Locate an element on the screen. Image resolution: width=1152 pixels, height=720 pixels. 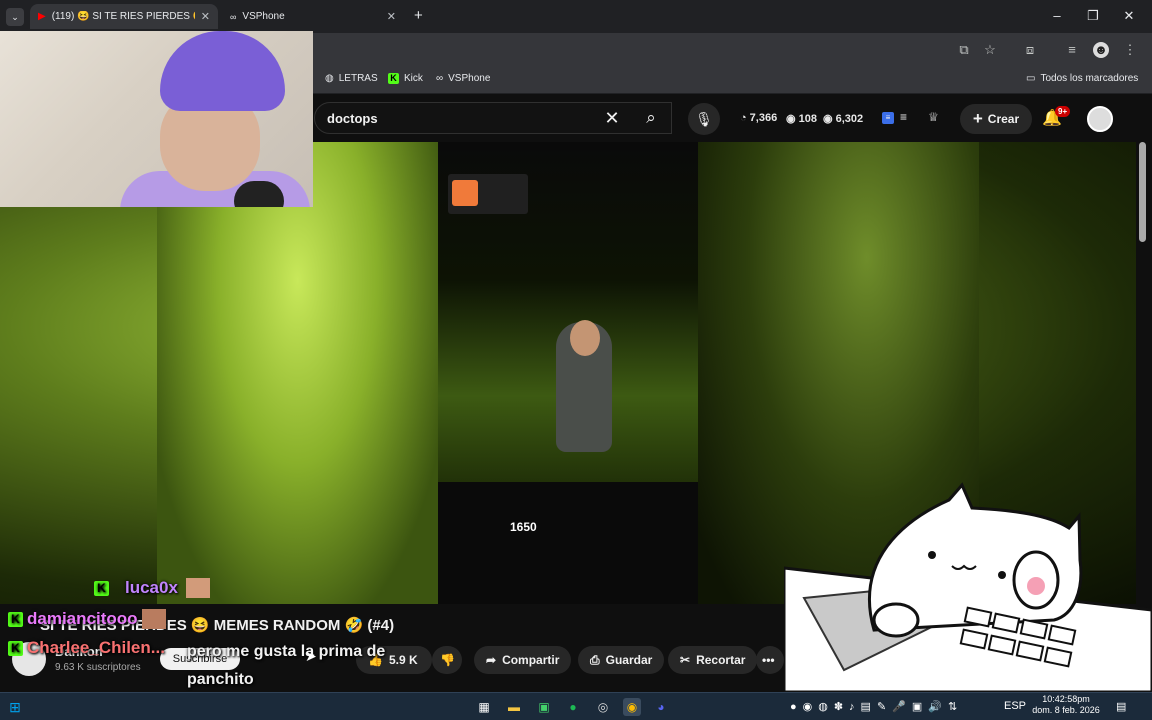
file-explorer-icon: ▬ is located at coordinates (514, 707).